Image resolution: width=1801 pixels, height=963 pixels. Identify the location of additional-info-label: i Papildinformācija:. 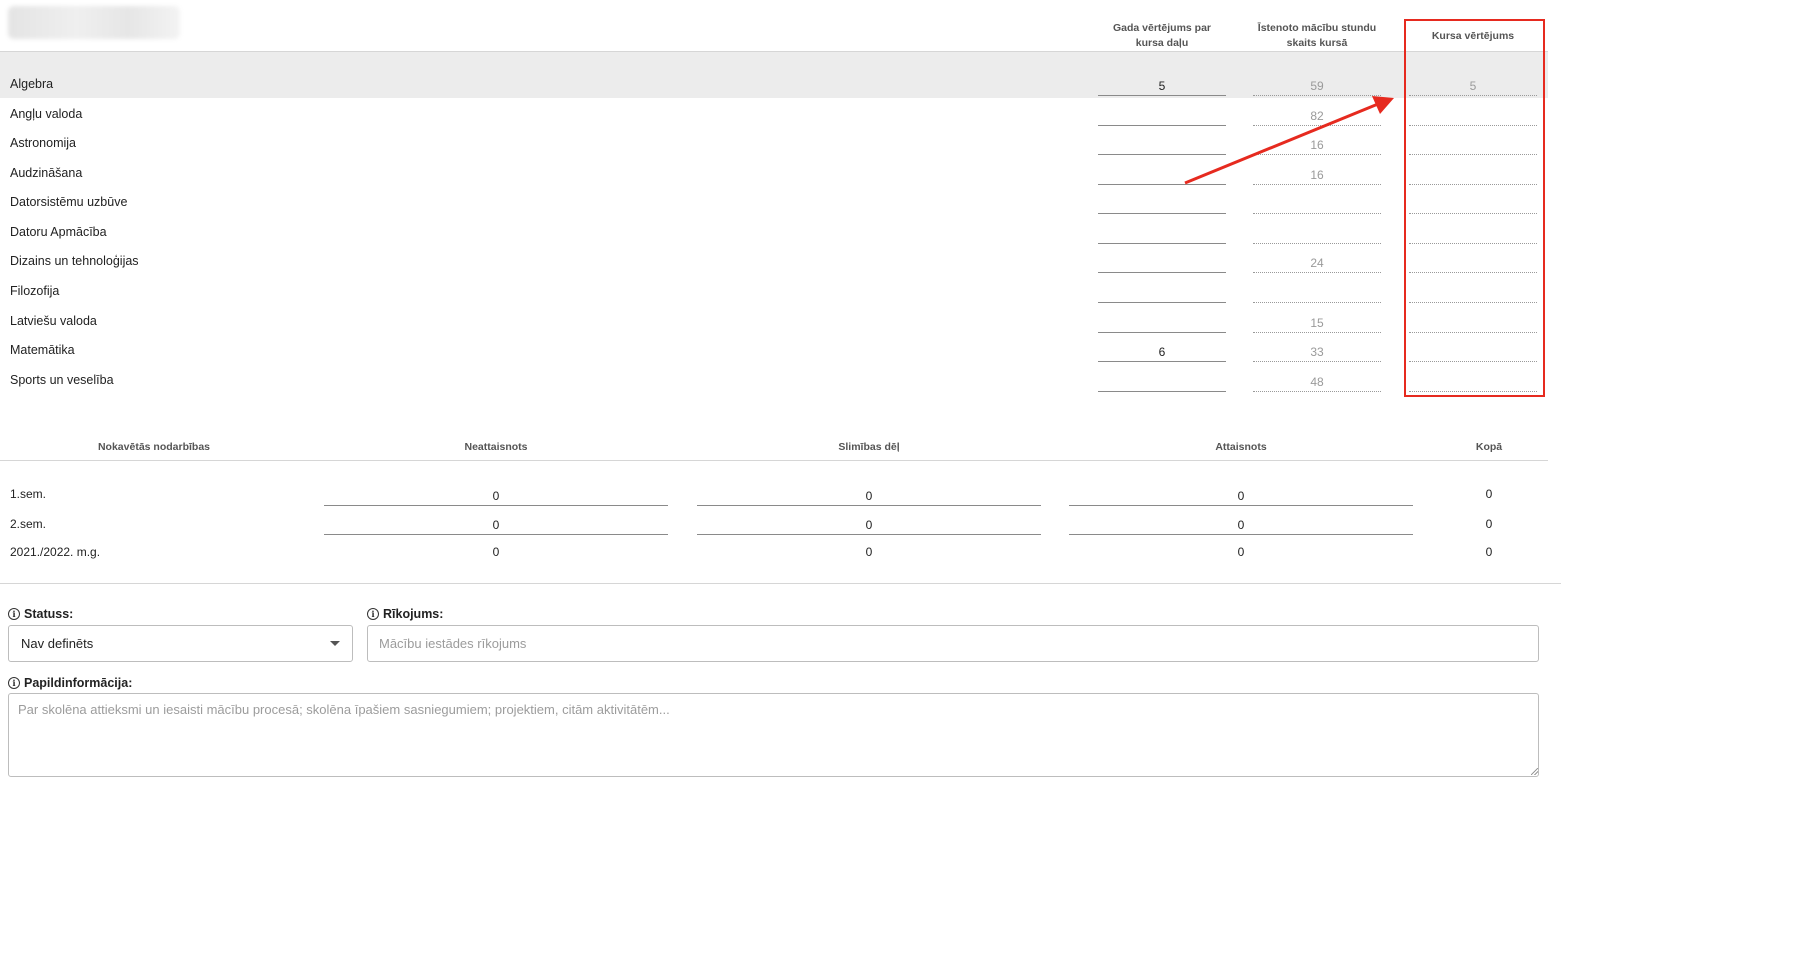
(70, 683).